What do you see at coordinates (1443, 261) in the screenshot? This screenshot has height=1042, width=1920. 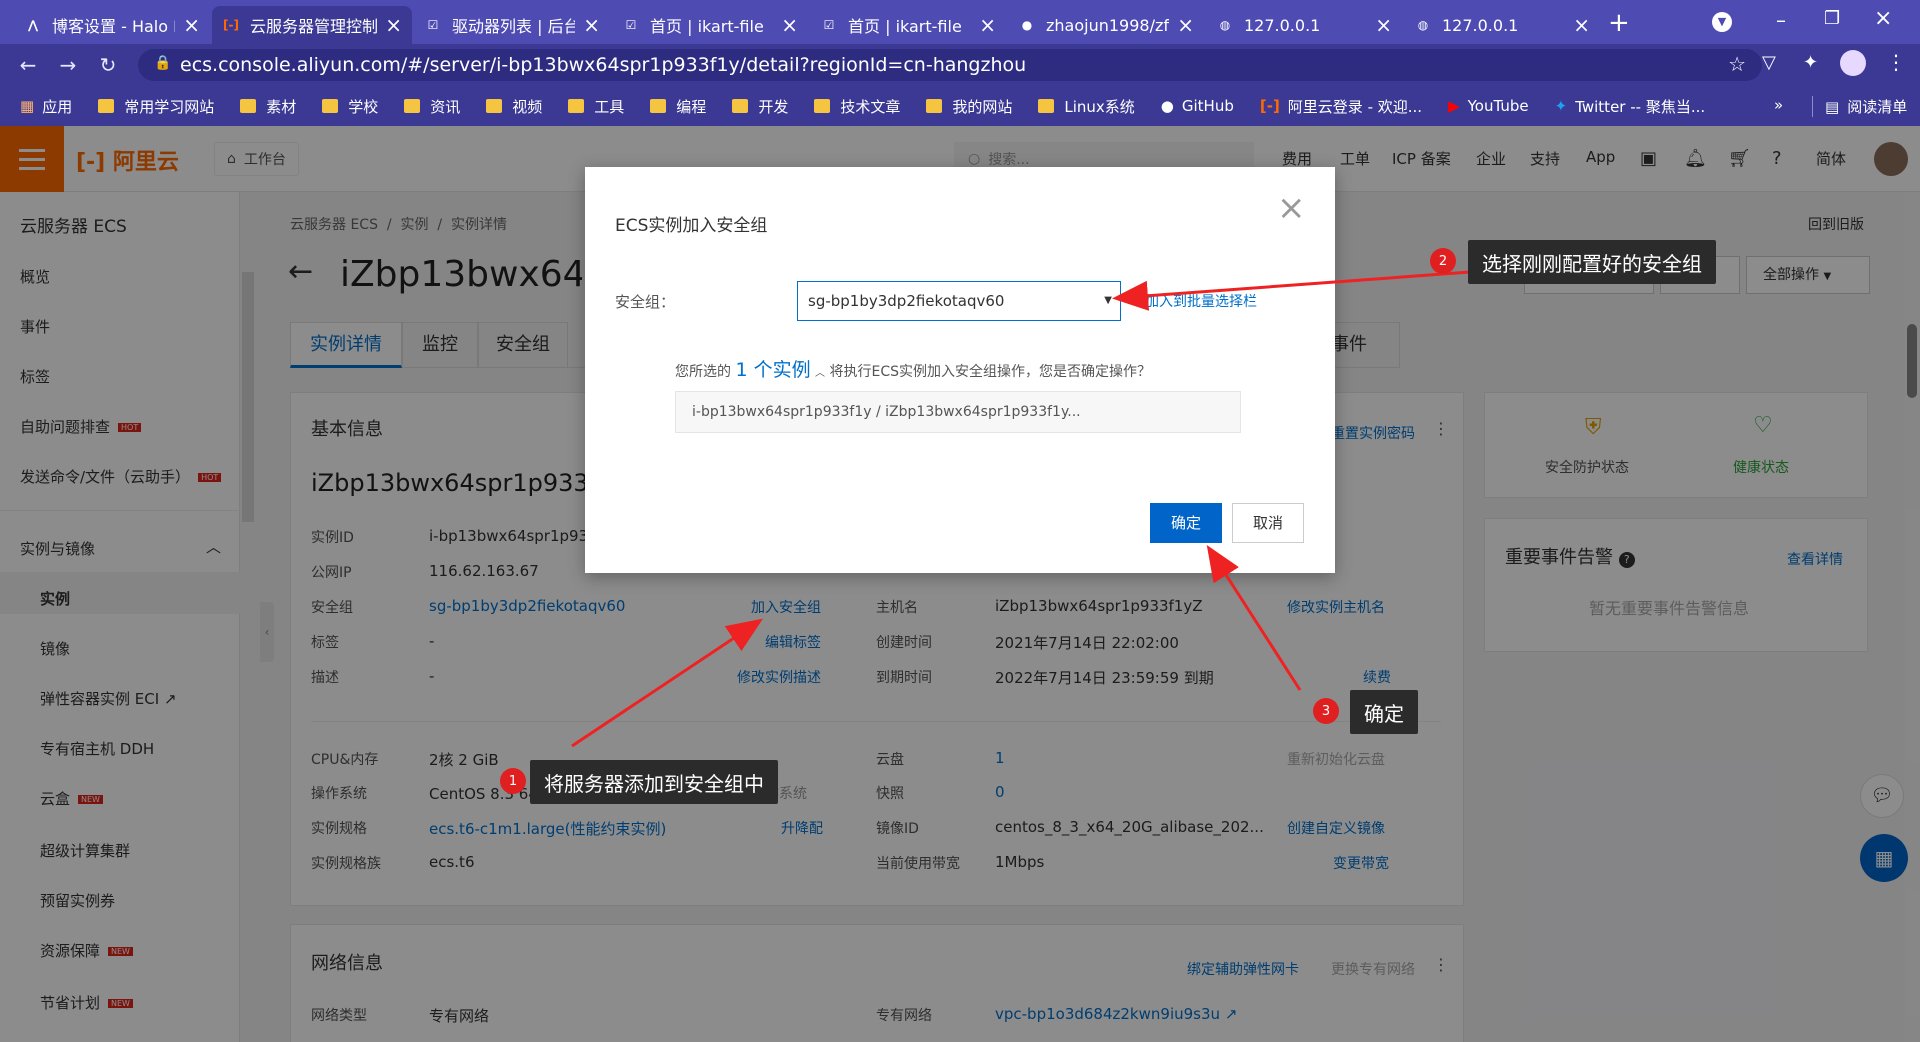 I see `annotation-badge-2: 2` at bounding box center [1443, 261].